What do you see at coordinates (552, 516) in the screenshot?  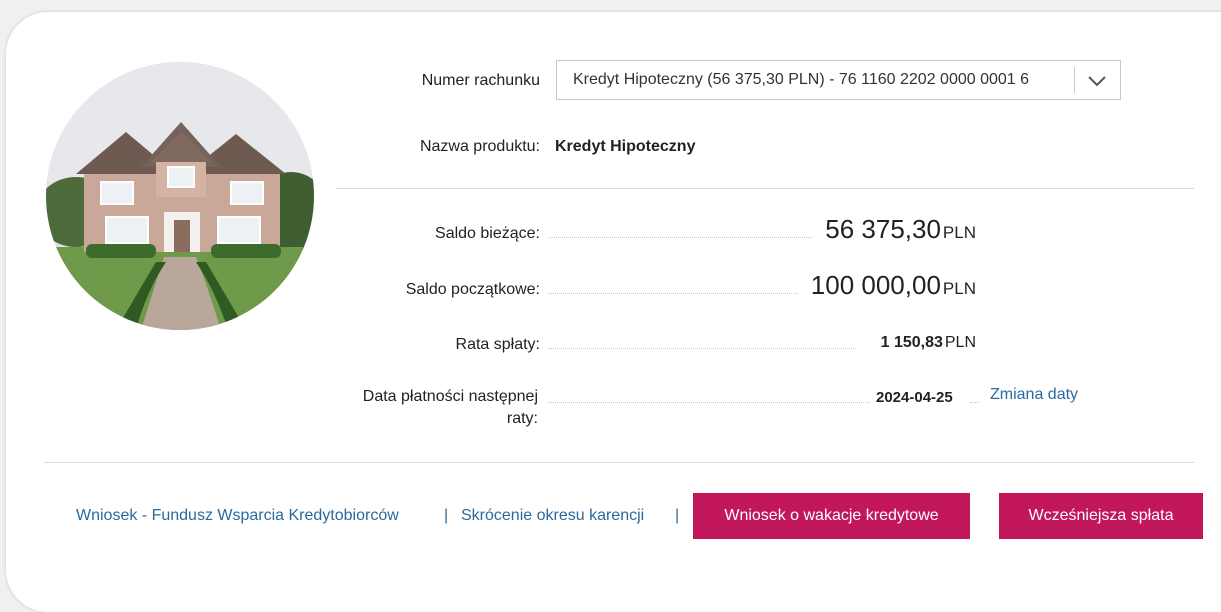 I see `grace-period-link: Skrócenie okresu karencji` at bounding box center [552, 516].